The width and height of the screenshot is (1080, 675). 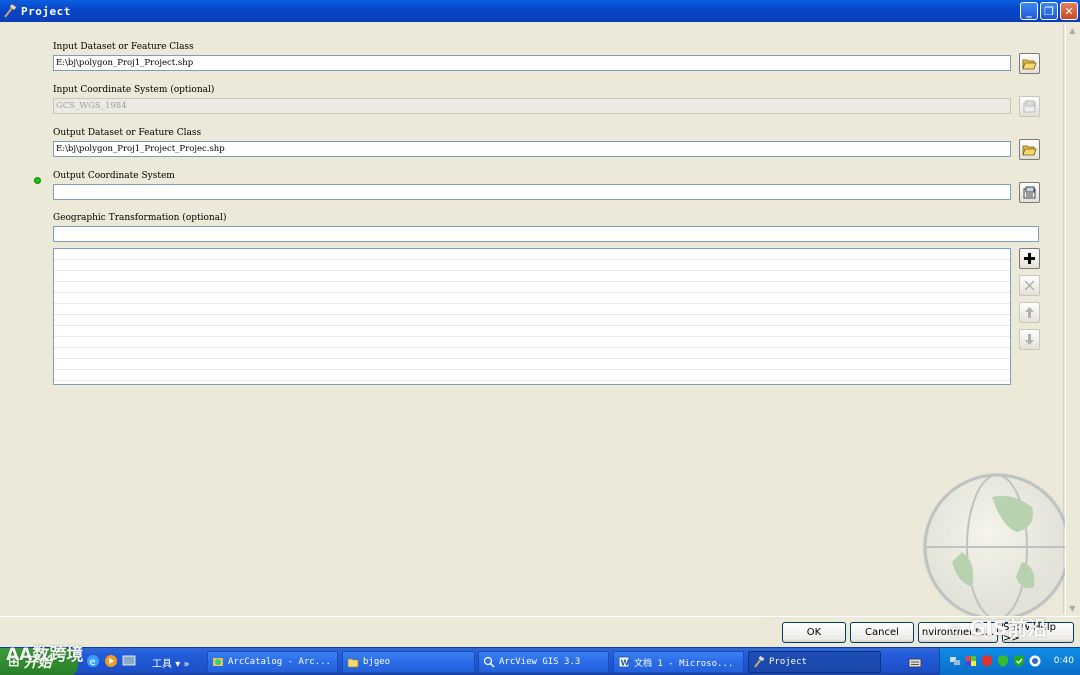 I want to click on svg-text: e, so click(x=93, y=662).